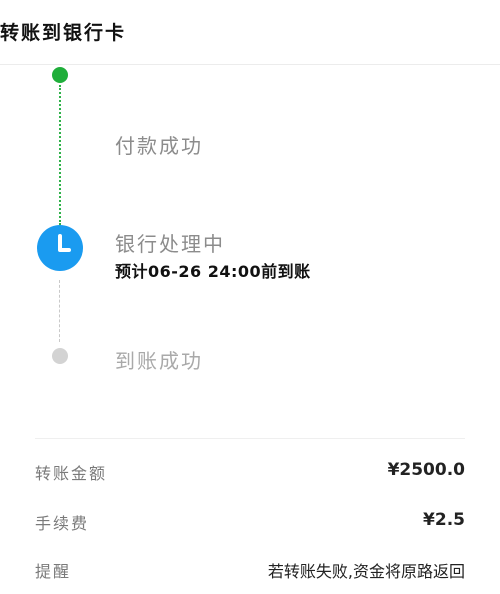  Describe the element at coordinates (60, 75) in the screenshot. I see `success-dot-icon` at that location.